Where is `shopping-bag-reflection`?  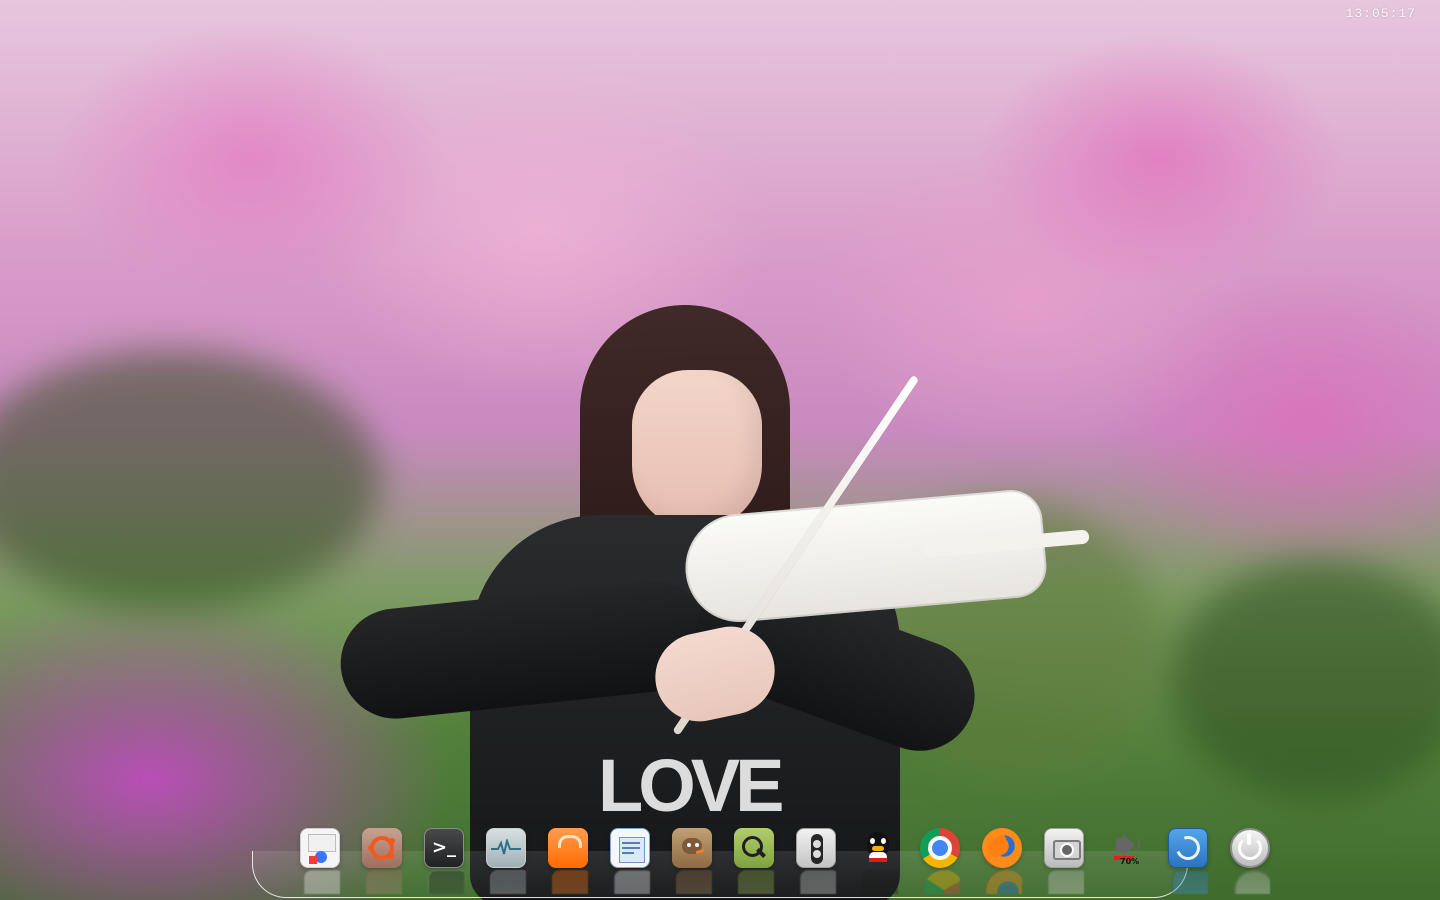 shopping-bag-reflection is located at coordinates (568, 882).